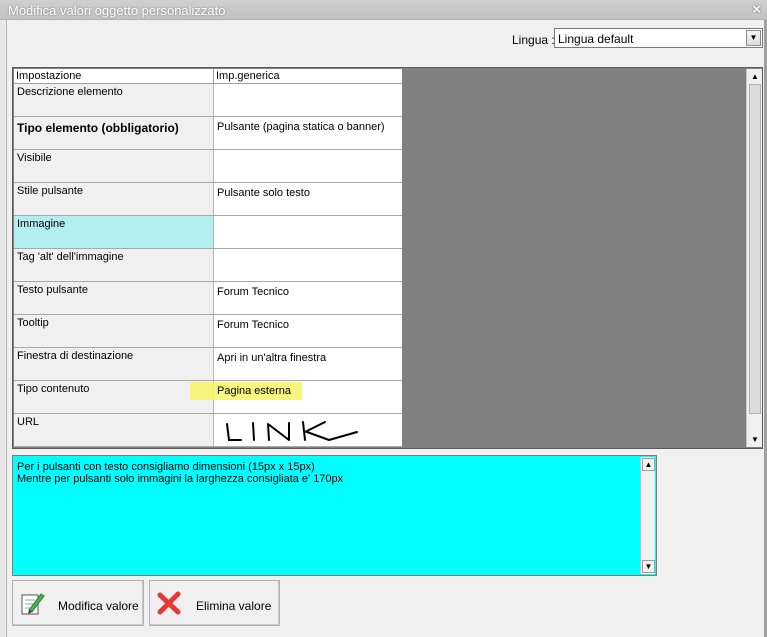 The image size is (767, 637). Describe the element at coordinates (114, 199) in the screenshot. I see `setting-name: Stile pulsante` at that location.